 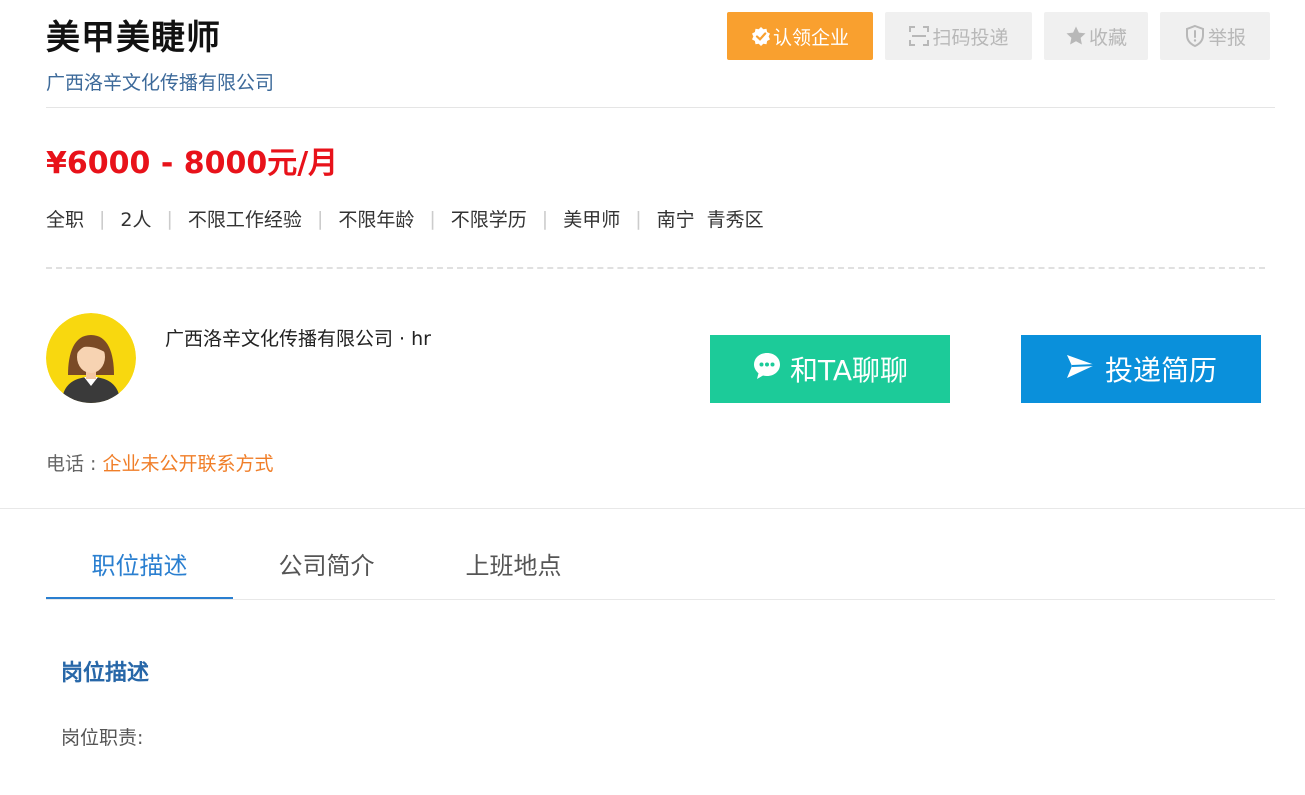 What do you see at coordinates (970, 37) in the screenshot?
I see `scan-apply-label: 扫码投递` at bounding box center [970, 37].